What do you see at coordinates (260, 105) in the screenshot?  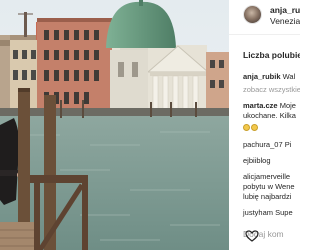 I see `comment-user: marta.cze` at bounding box center [260, 105].